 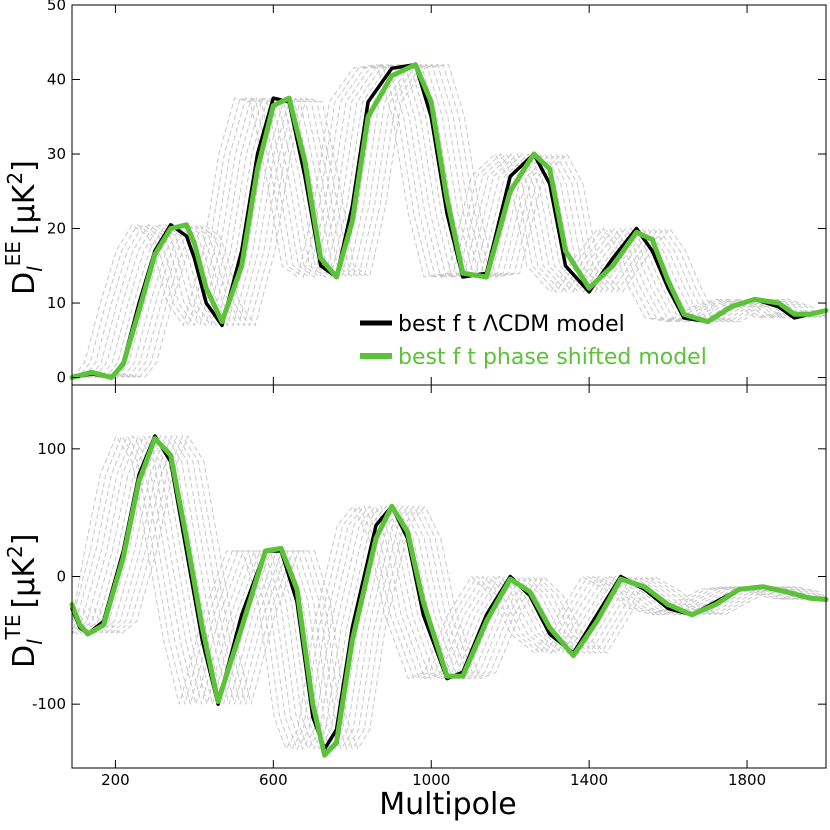 What do you see at coordinates (35, 269) in the screenshot?
I see `ylabel-top-sub: l` at bounding box center [35, 269].